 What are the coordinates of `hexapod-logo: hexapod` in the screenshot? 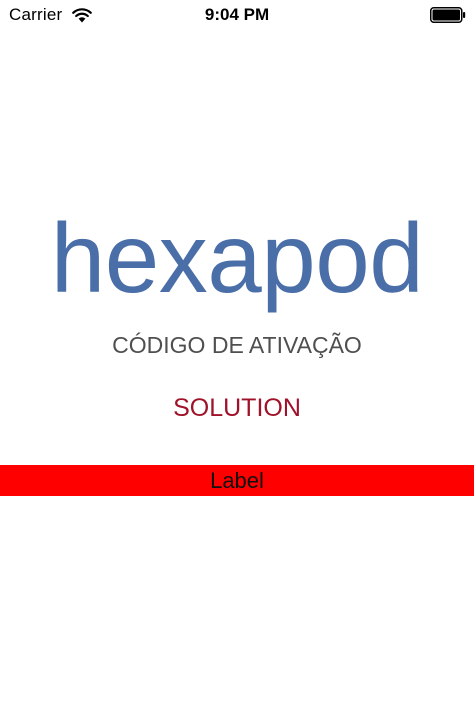 It's located at (237, 258).